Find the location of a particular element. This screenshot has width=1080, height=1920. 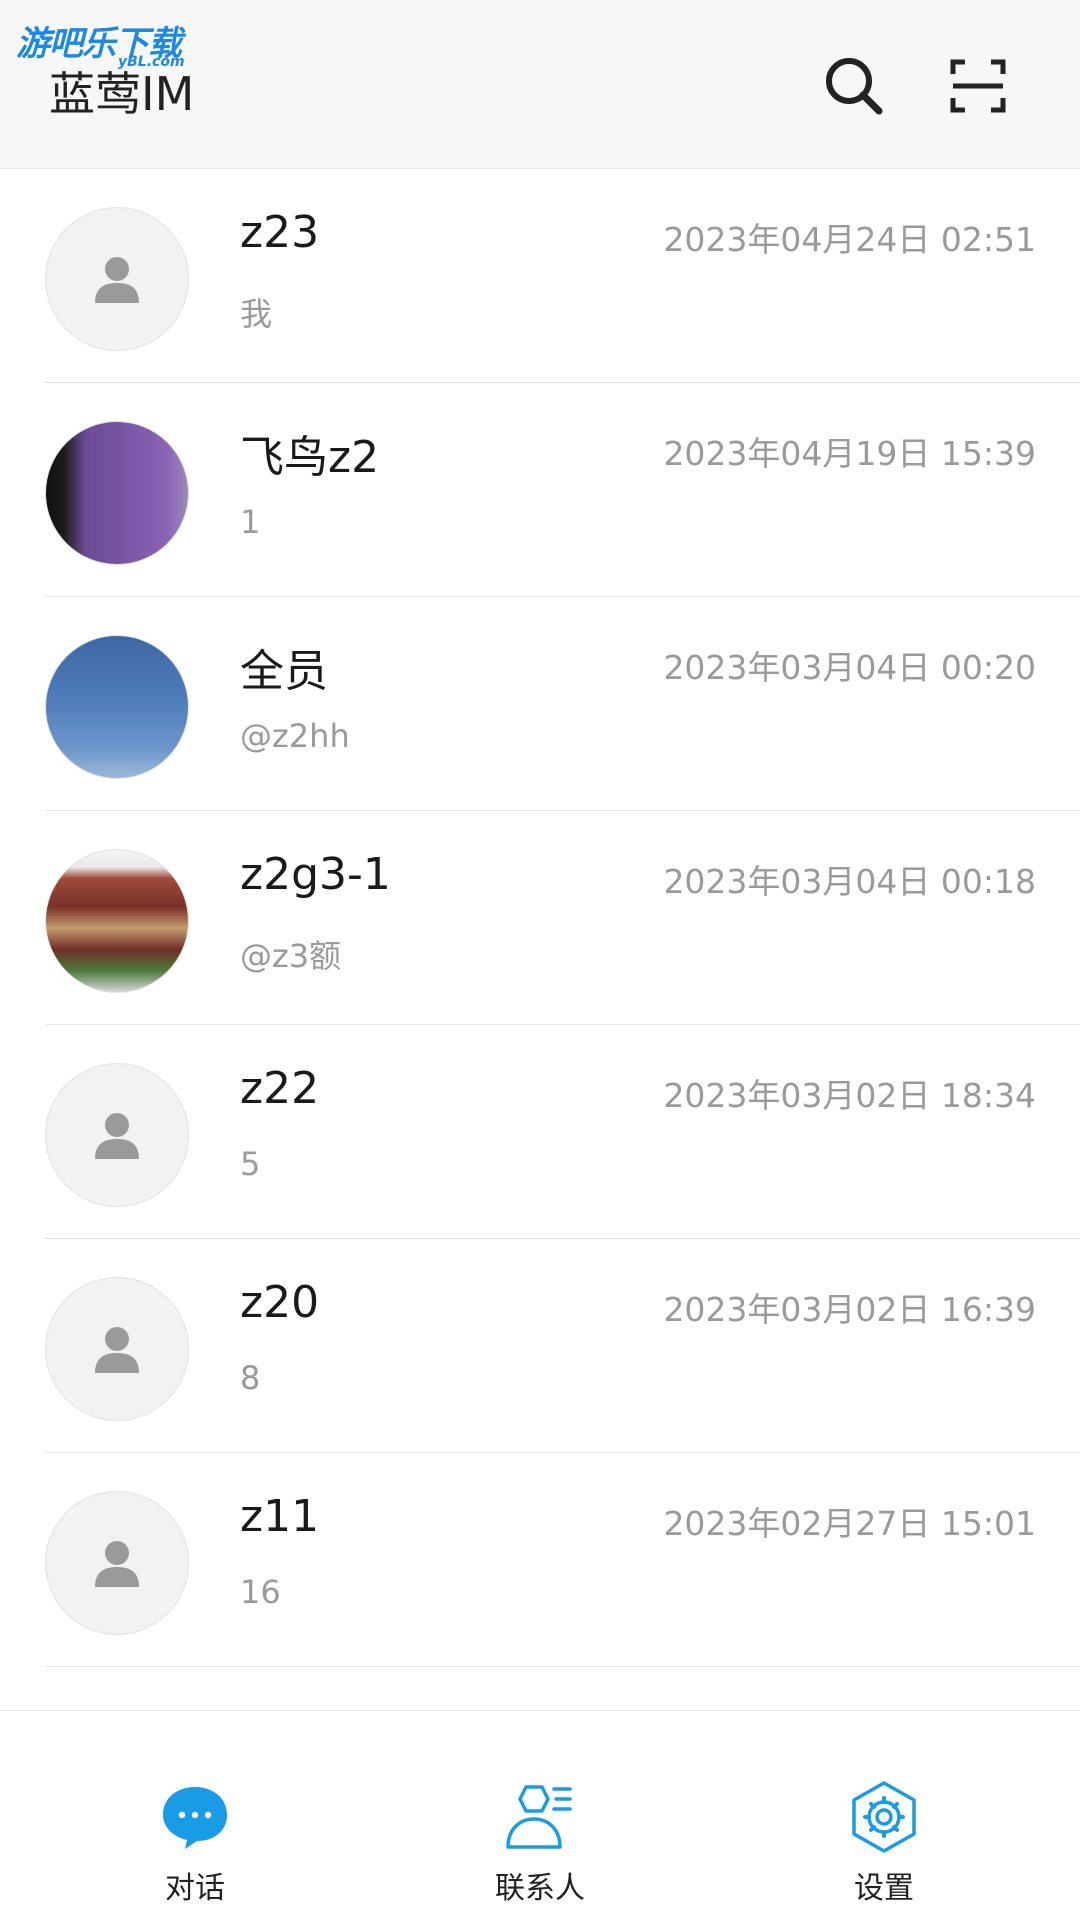

tab-settings-label: 设置 is located at coordinates (884, 1888).